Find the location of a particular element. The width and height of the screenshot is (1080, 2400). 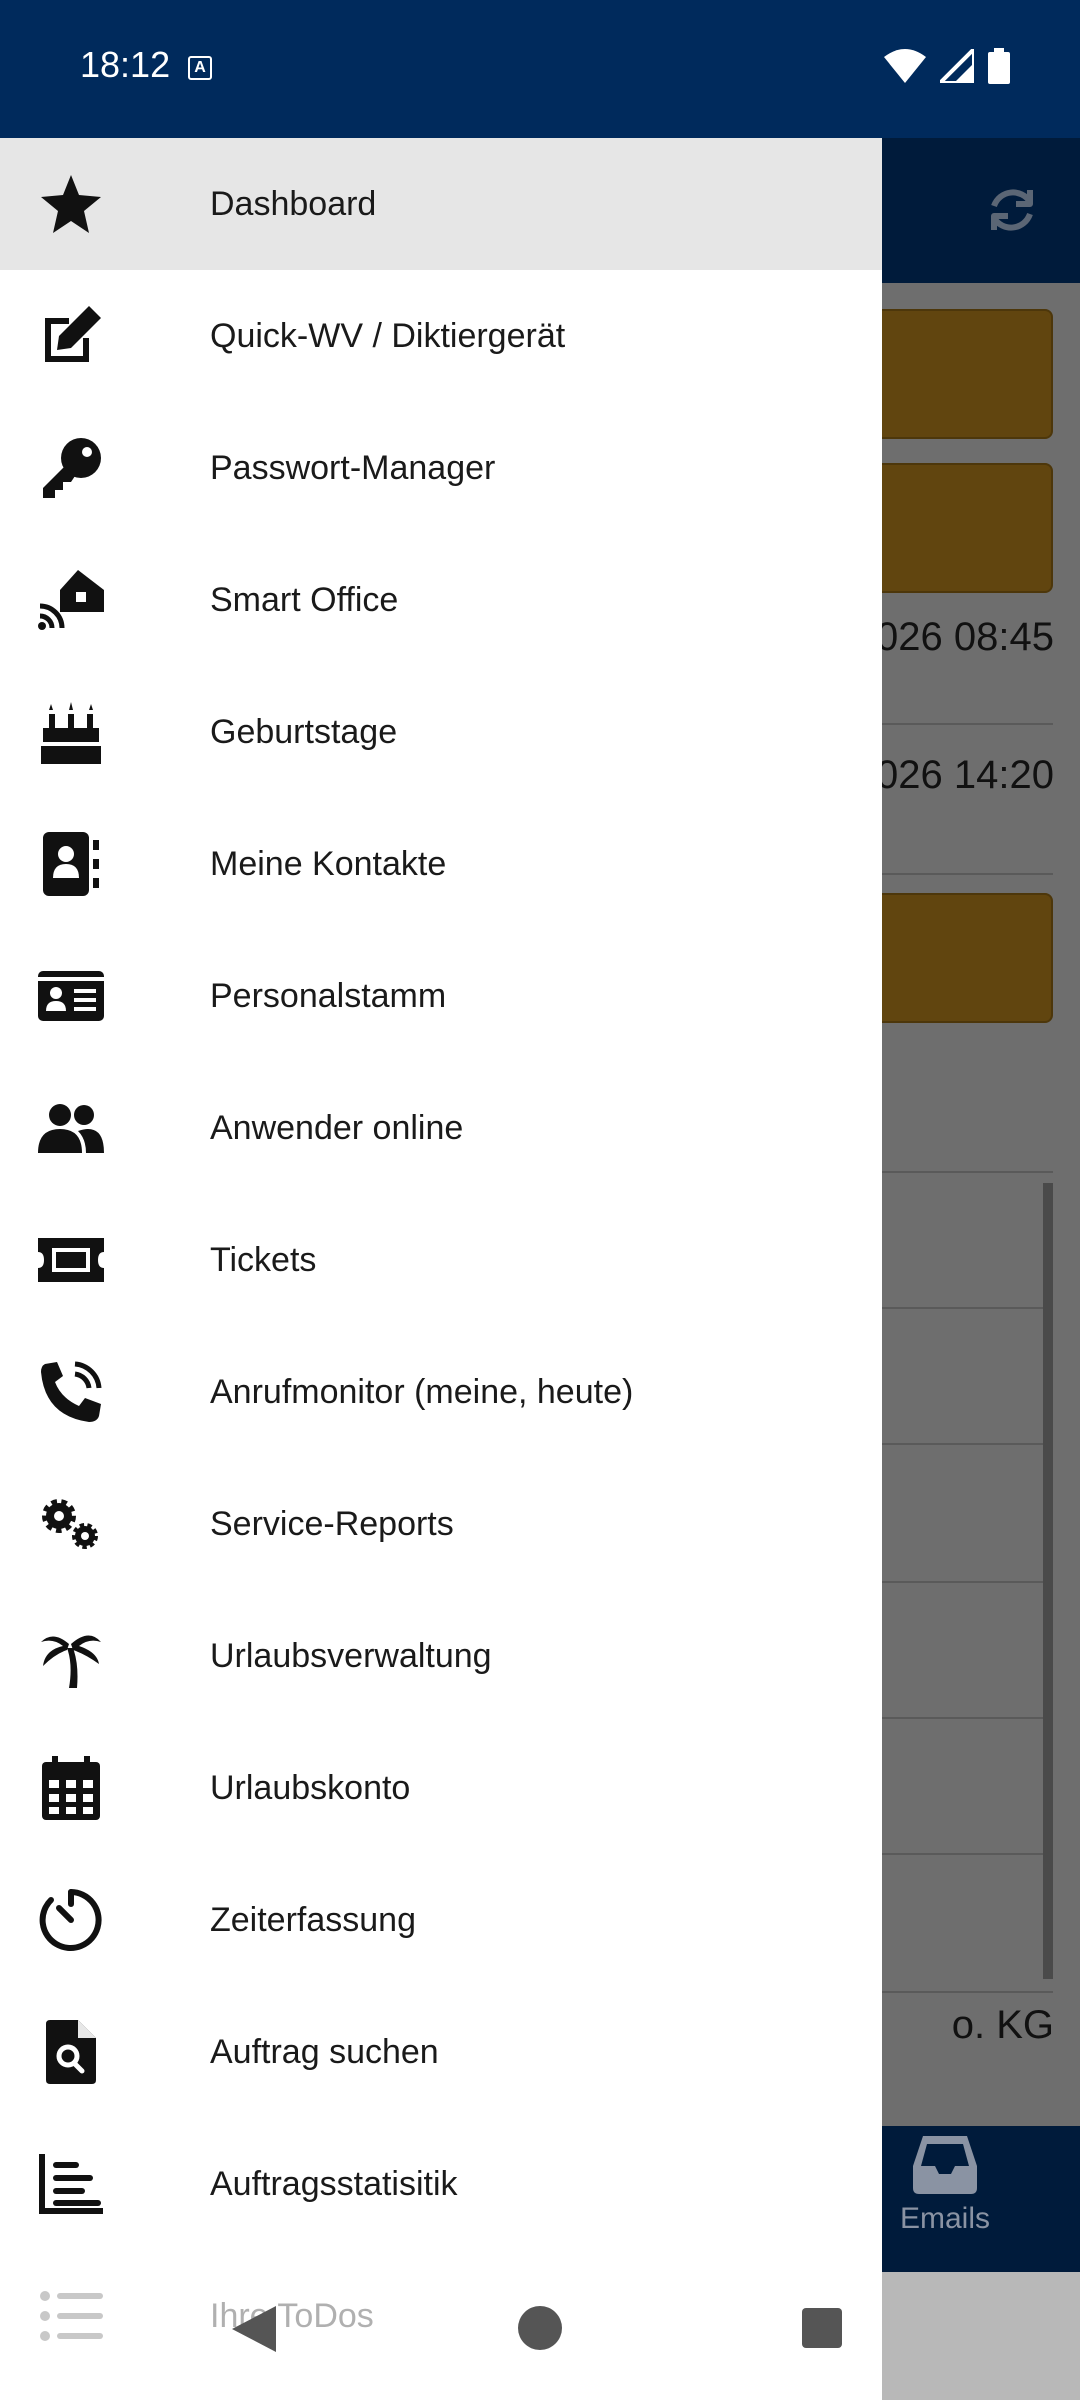

palm-tree-icon is located at coordinates (71, 1656).